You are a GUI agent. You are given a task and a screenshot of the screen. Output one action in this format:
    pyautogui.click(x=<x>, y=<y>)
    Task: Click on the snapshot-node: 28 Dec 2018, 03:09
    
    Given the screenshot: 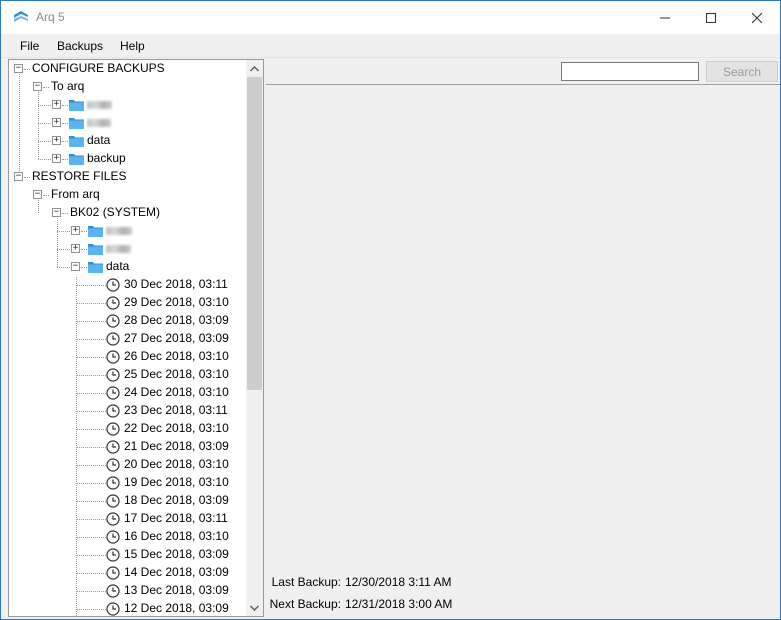 What is the action you would take?
    pyautogui.click(x=176, y=320)
    